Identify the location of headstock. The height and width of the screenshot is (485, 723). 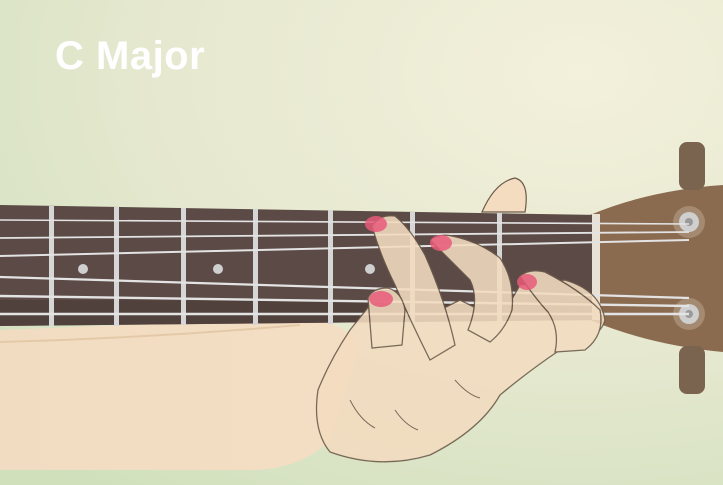
(656, 268).